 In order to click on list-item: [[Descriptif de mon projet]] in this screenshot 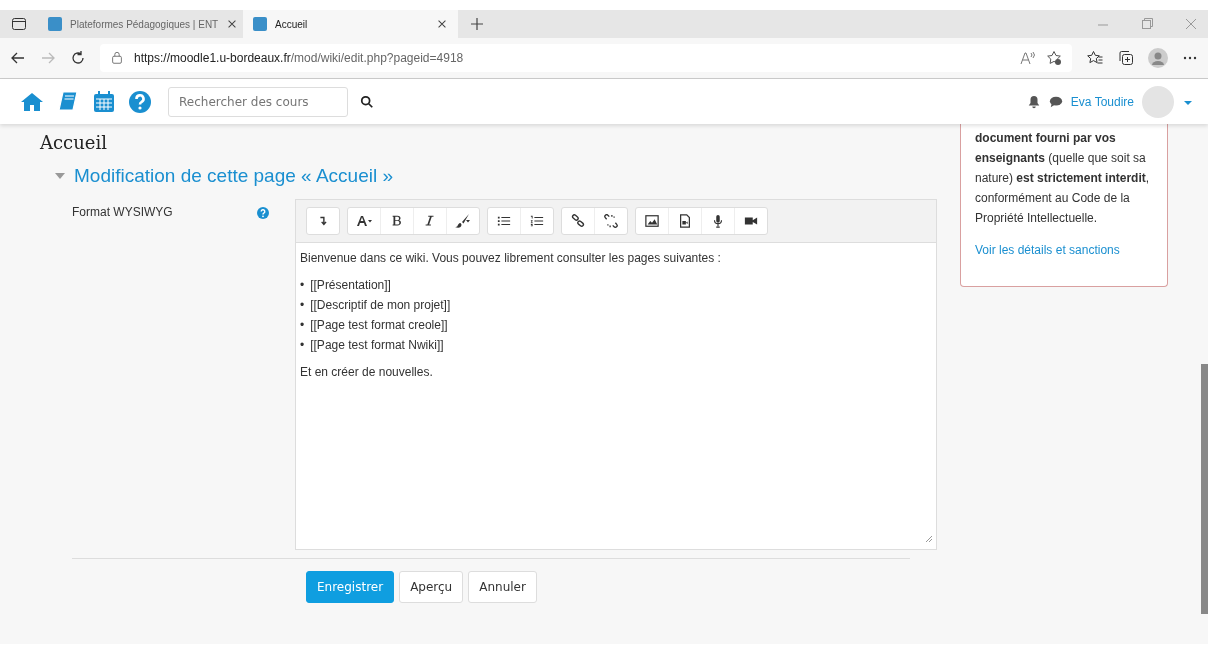, I will do `click(380, 305)`.